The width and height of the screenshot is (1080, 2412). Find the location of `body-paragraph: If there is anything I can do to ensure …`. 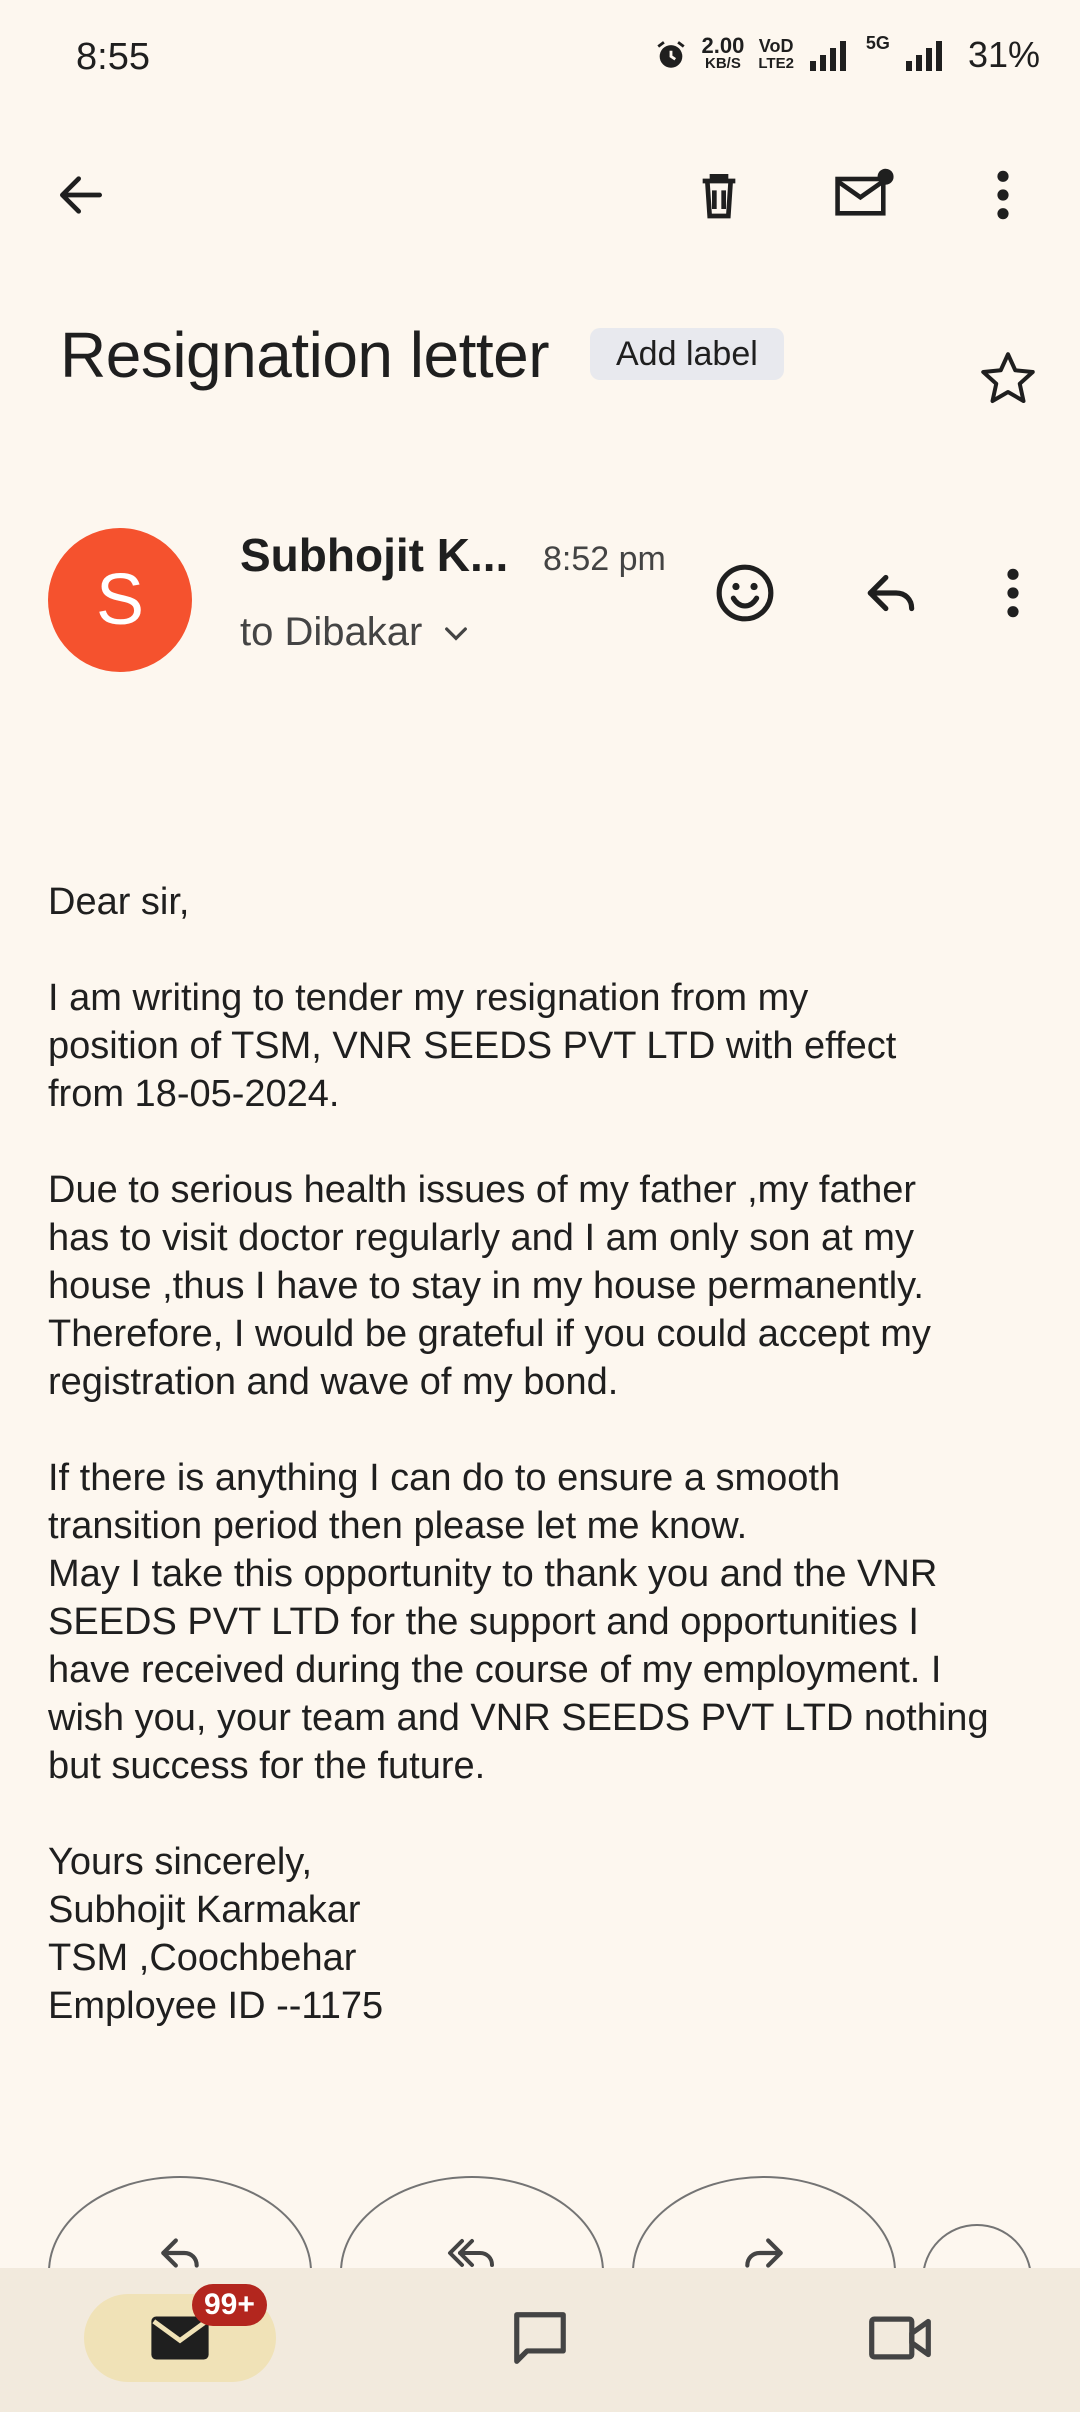

body-paragraph: If there is anything I can do to ensure … is located at coordinates (518, 1622).